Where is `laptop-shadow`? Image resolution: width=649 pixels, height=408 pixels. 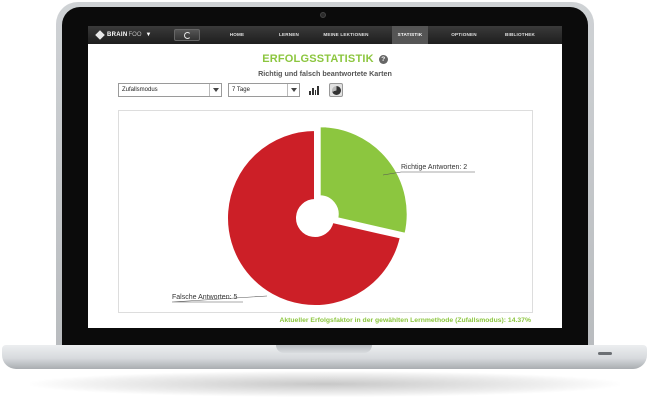 laptop-shadow is located at coordinates (325, 384).